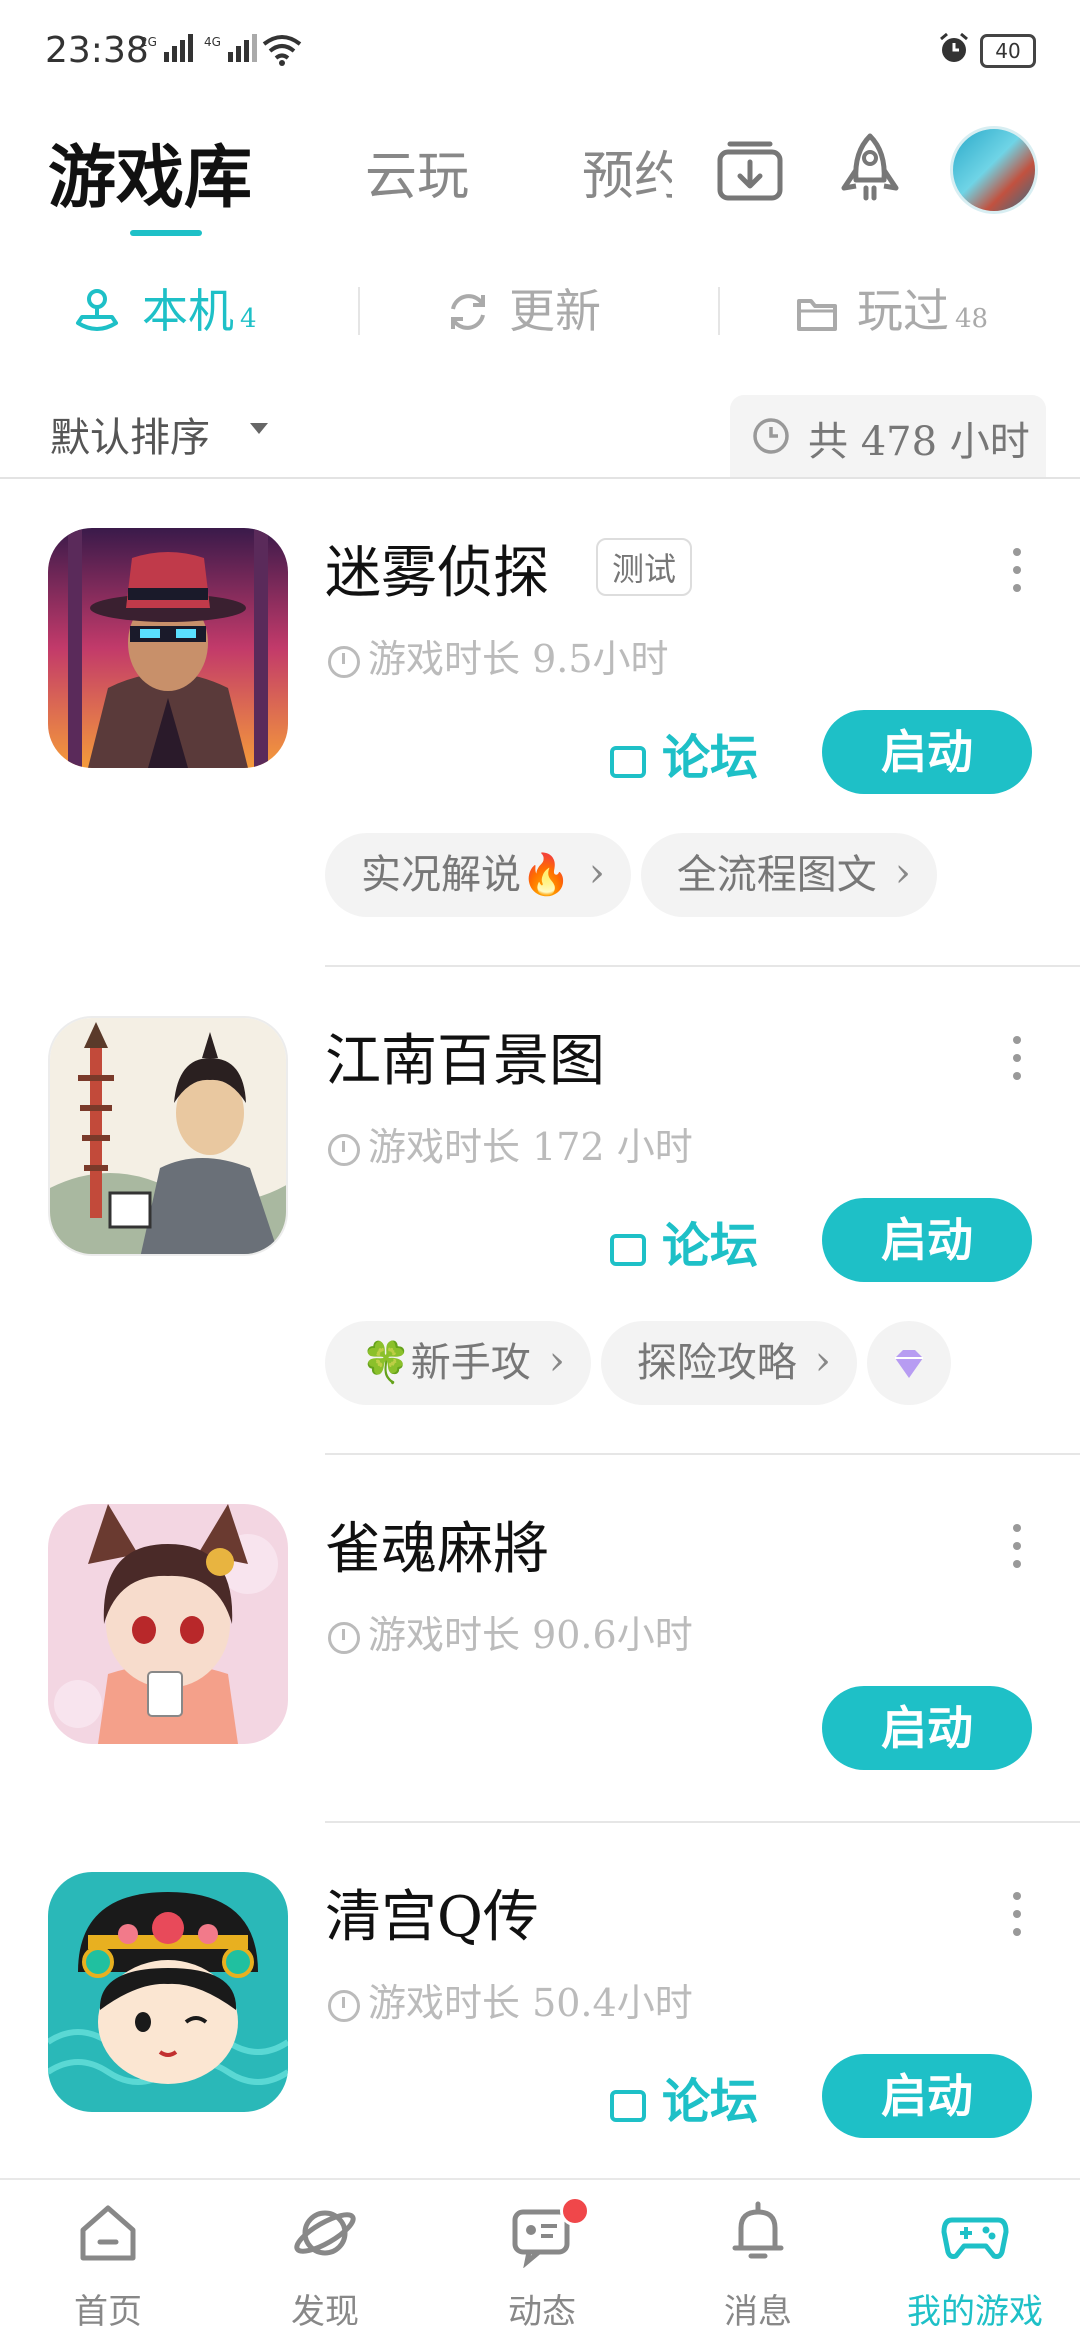 This screenshot has height=2342, width=1080. What do you see at coordinates (994, 170) in the screenshot?
I see `user-avatar` at bounding box center [994, 170].